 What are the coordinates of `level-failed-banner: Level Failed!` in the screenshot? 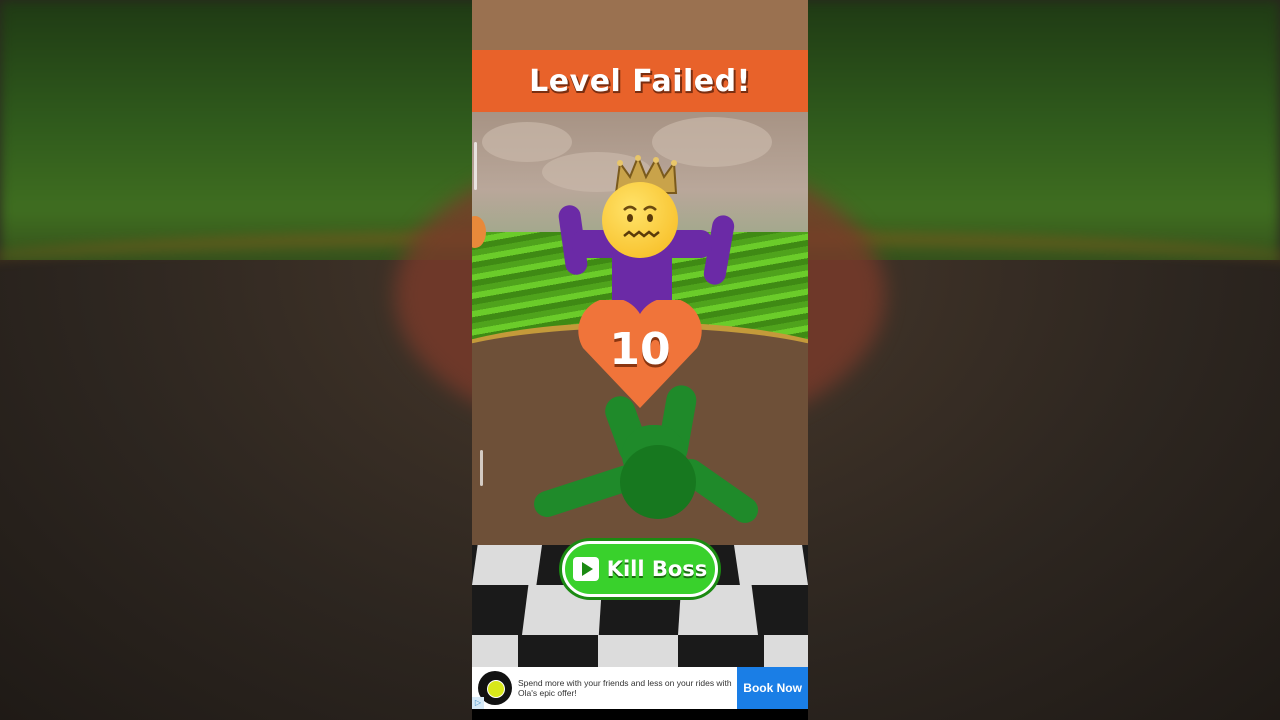 It's located at (640, 81).